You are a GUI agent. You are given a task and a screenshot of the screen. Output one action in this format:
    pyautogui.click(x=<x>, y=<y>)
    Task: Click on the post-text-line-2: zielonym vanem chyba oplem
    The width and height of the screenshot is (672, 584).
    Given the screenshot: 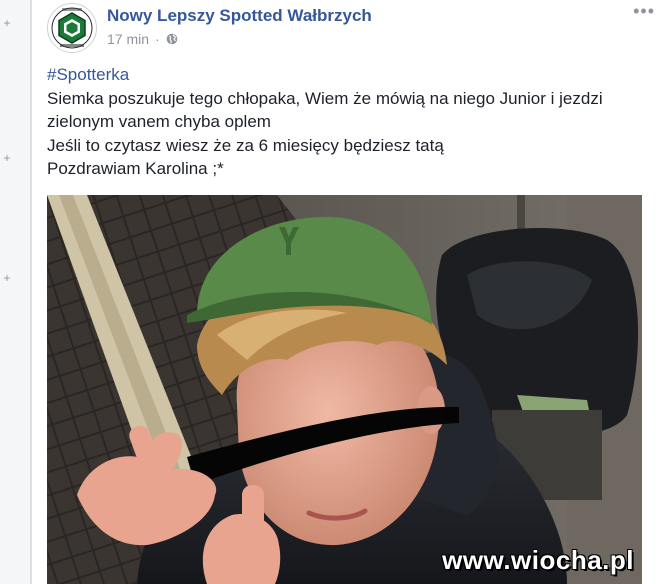 What is the action you would take?
    pyautogui.click(x=159, y=121)
    